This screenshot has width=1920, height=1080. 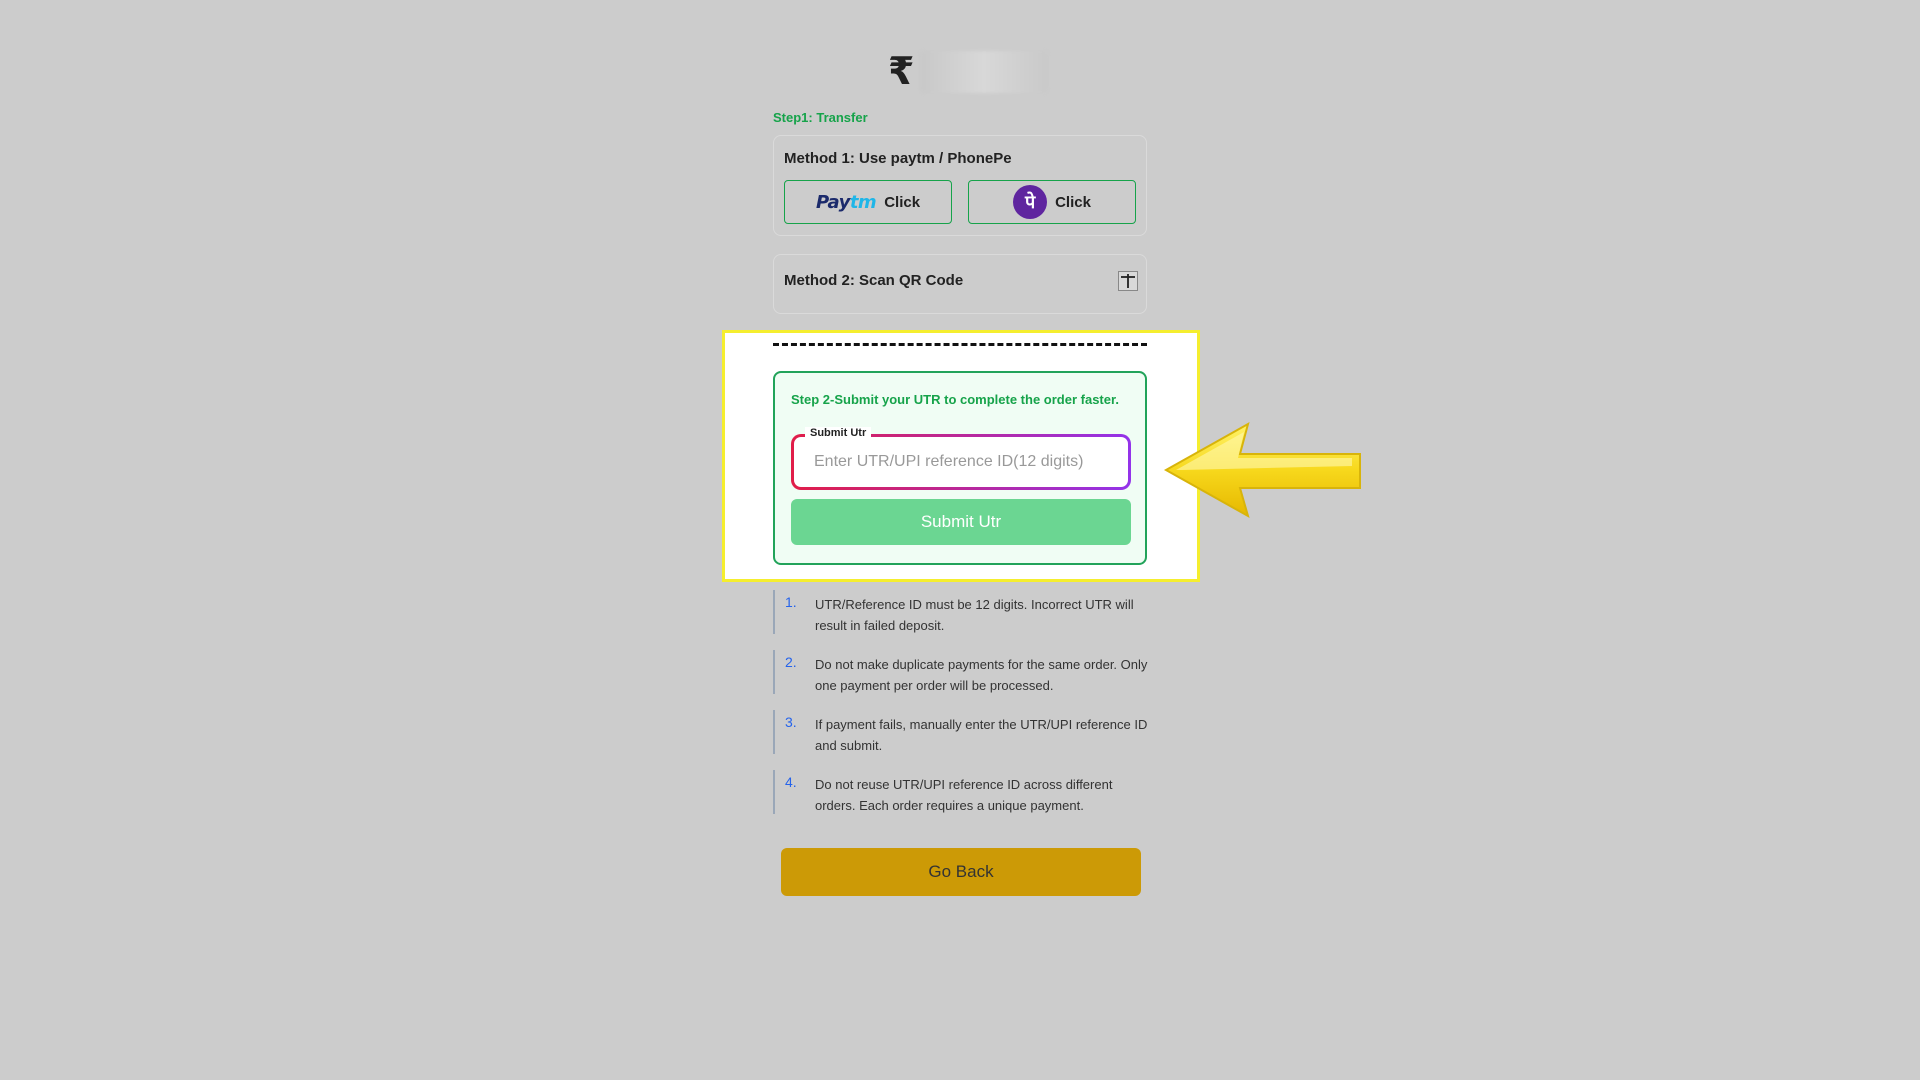 I want to click on plus-icon, so click(x=1128, y=281).